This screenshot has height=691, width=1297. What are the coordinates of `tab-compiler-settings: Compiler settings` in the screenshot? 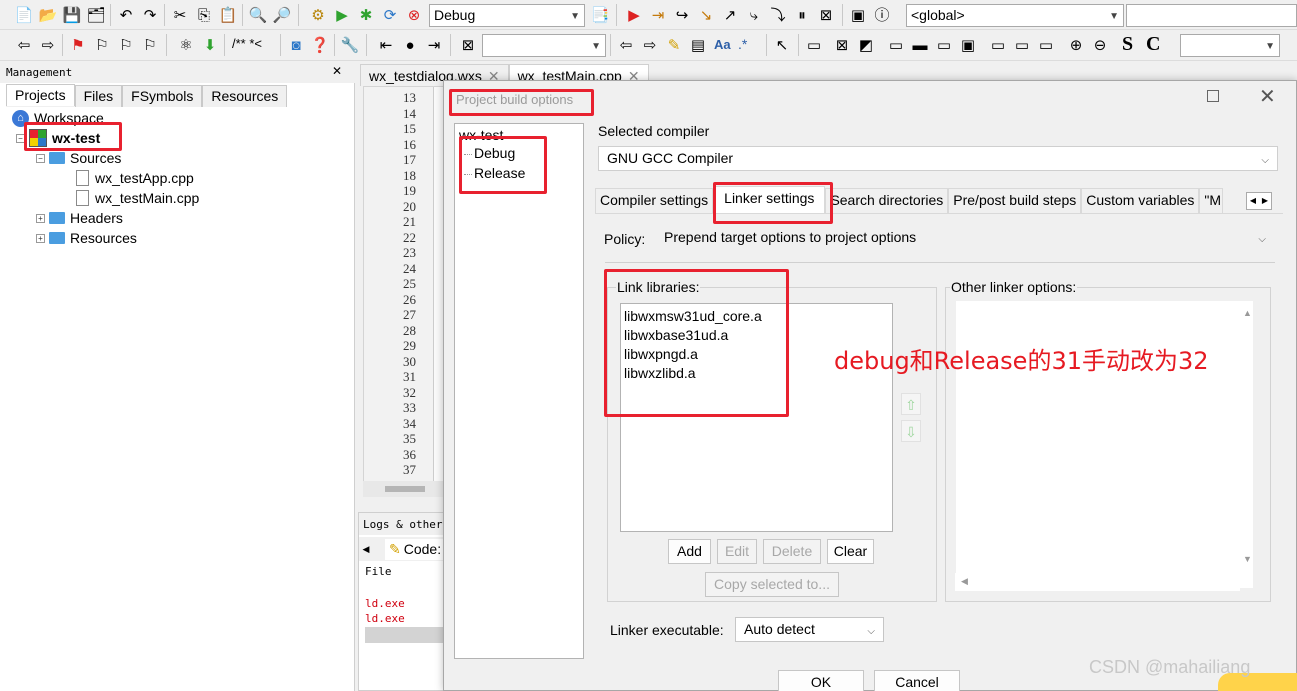 It's located at (654, 200).